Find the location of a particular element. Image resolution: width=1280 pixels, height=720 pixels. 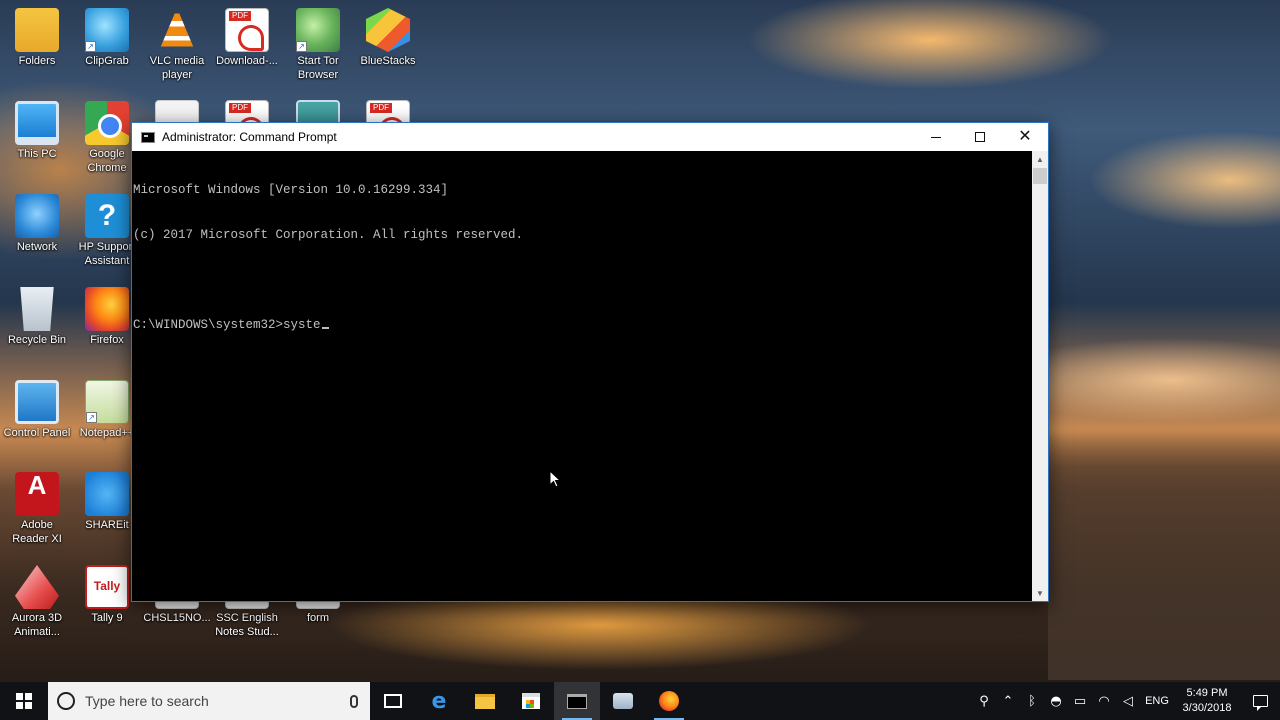

desktop-icon-recycle-bin: Recycle Bin is located at coordinates (37, 317).